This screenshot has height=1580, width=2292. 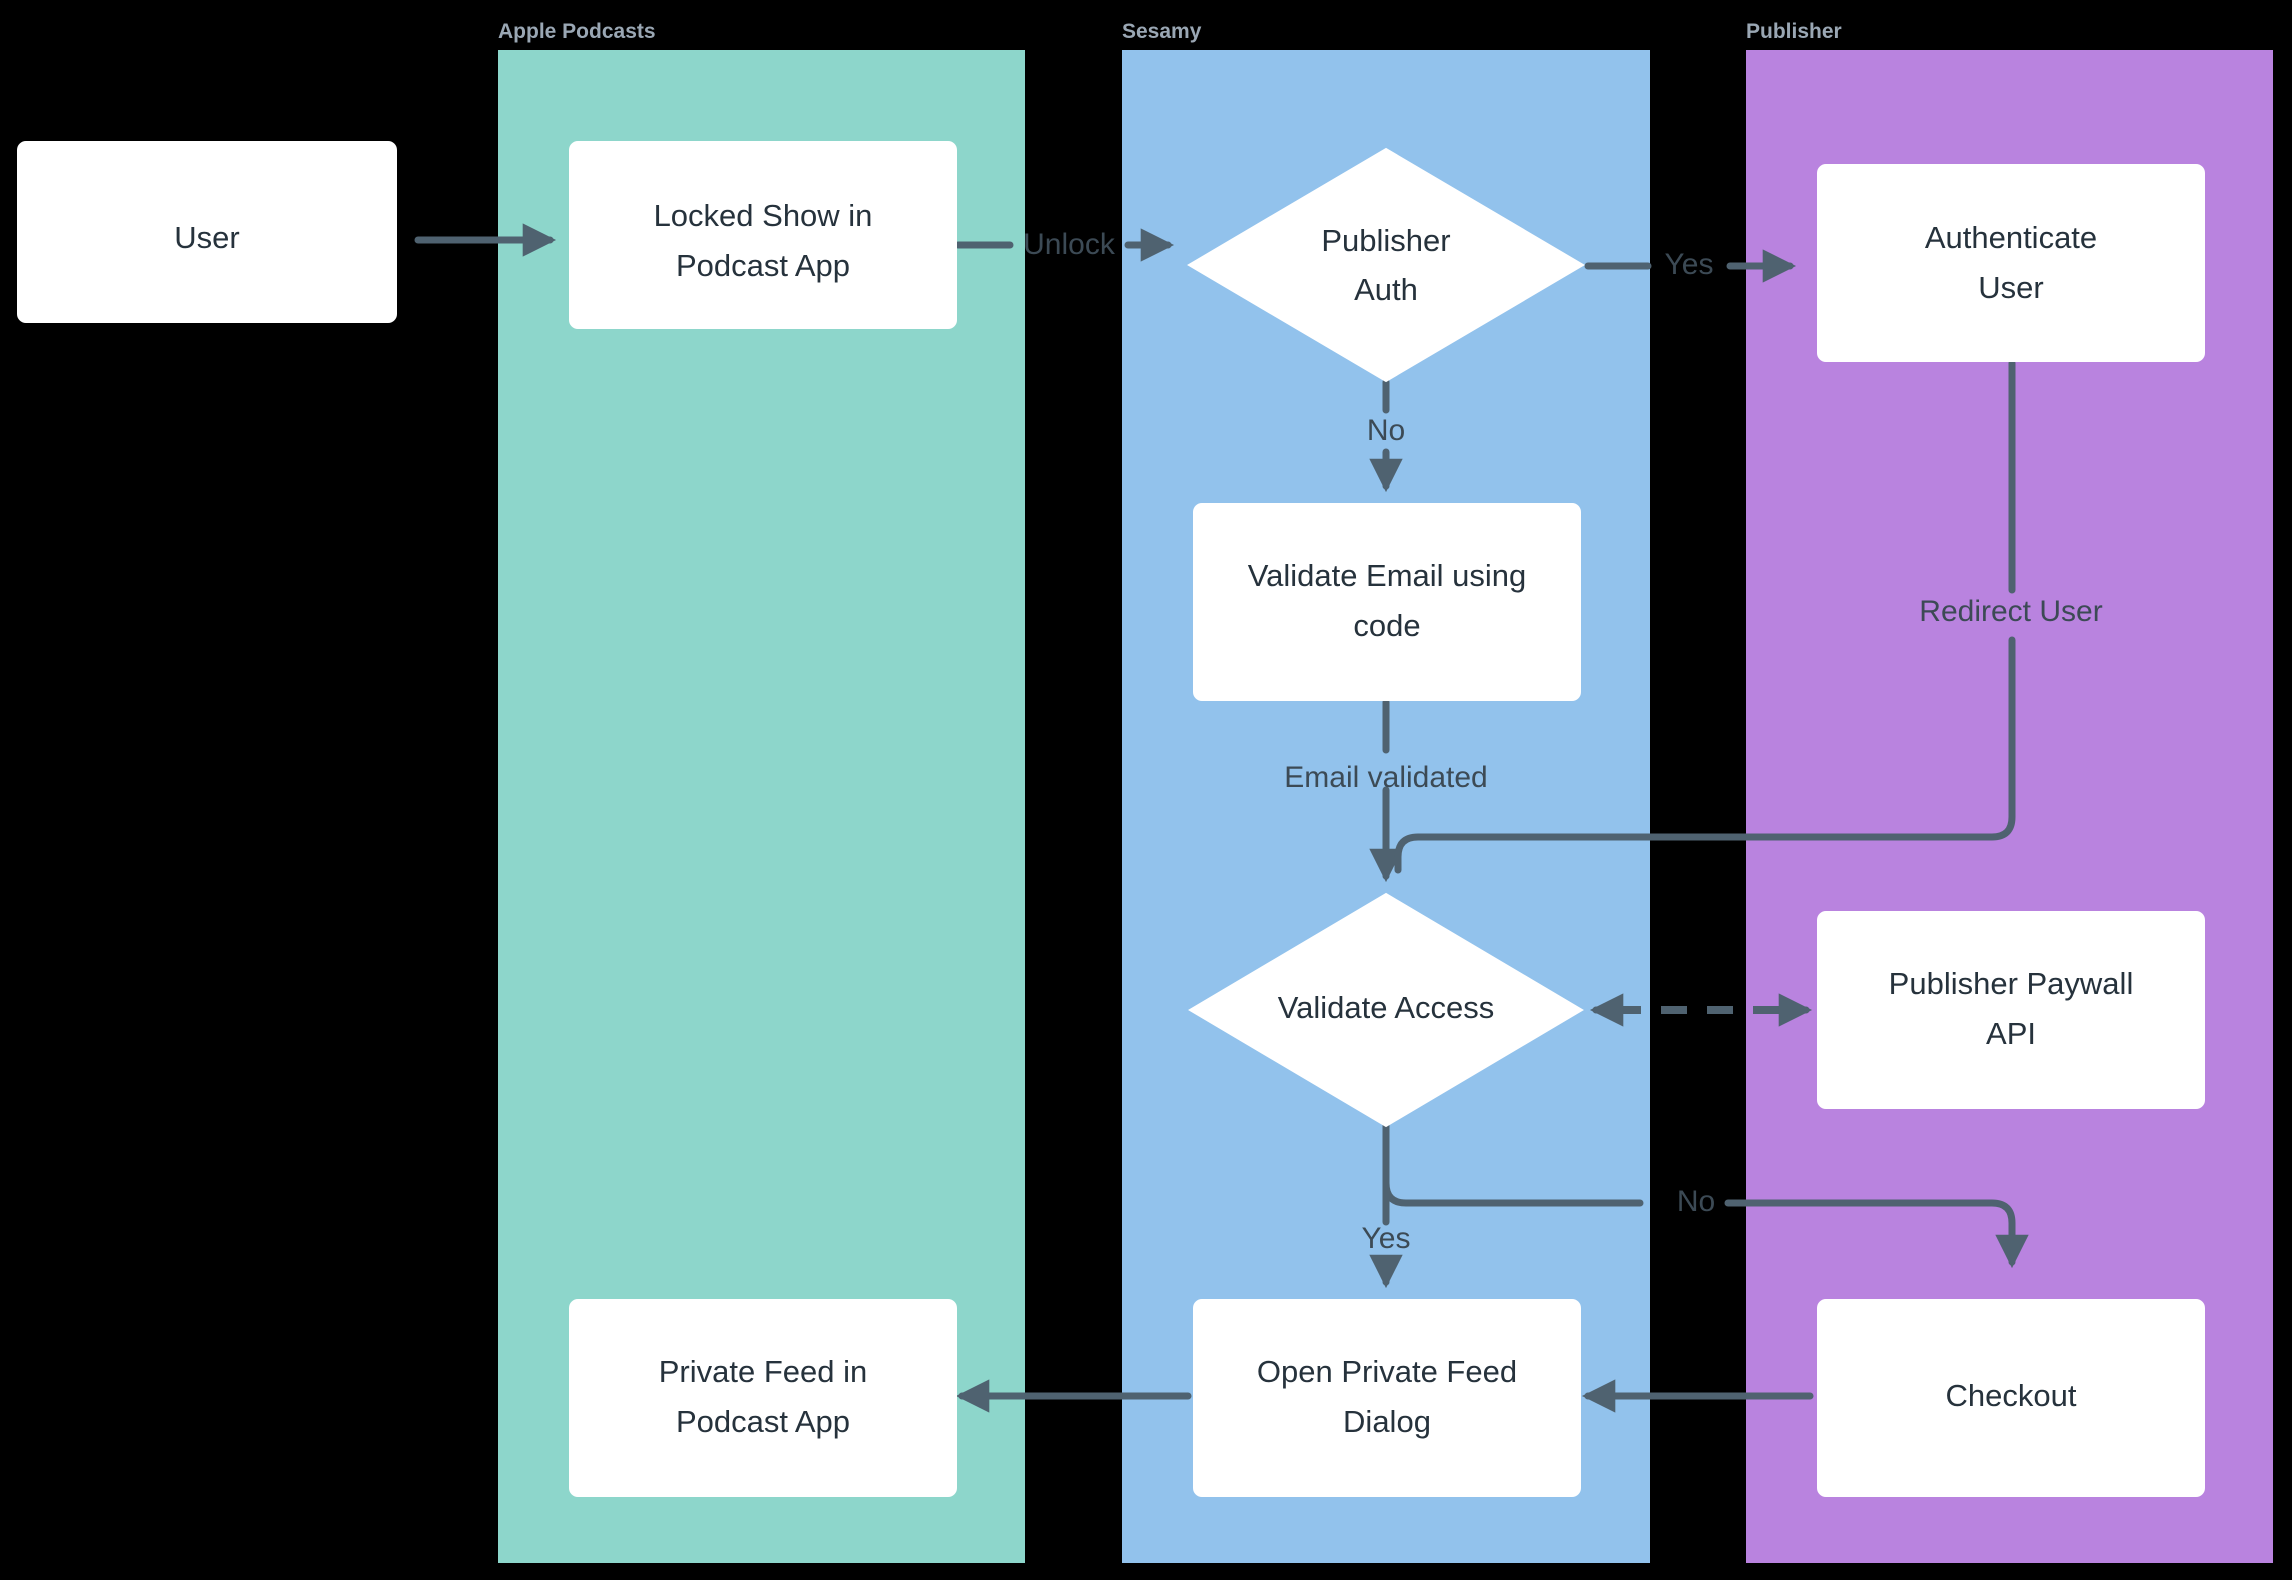 I want to click on lane-title-apple-podcasts: Apple Podcasts, so click(x=577, y=31).